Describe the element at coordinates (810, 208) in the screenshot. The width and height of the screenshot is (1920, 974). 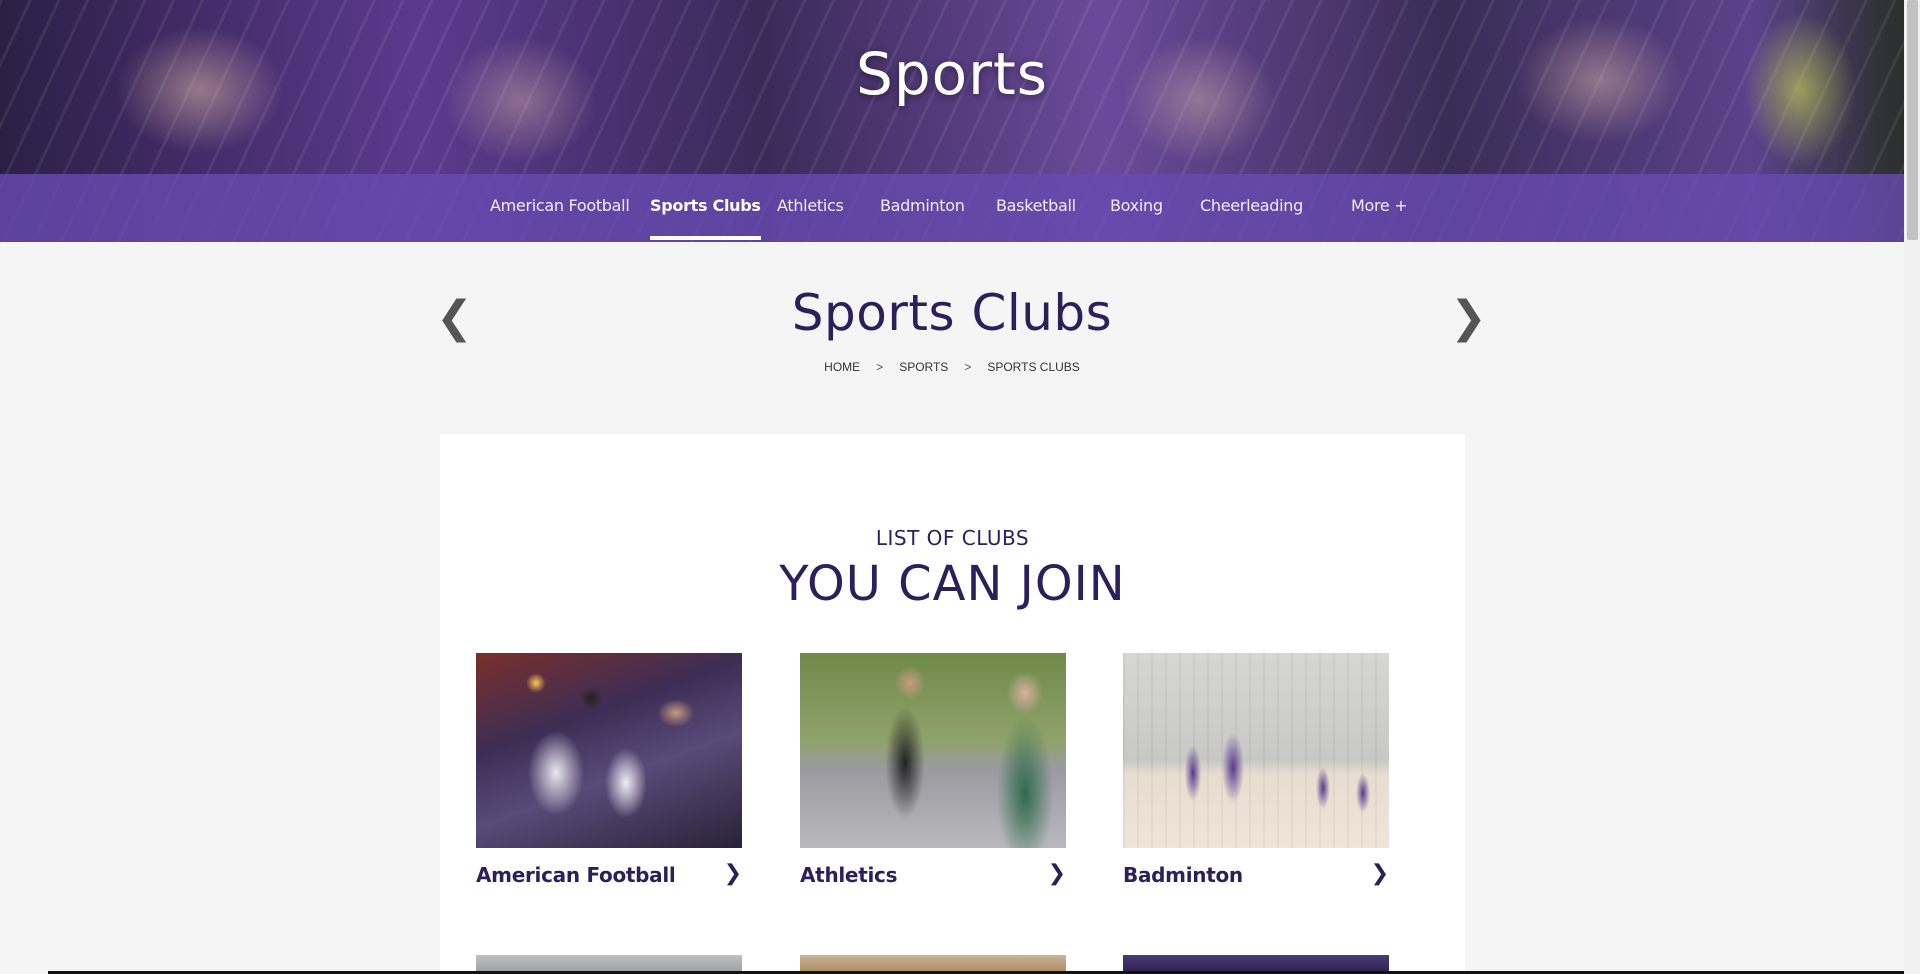
I see `nav-item-athletics: Athletics` at that location.